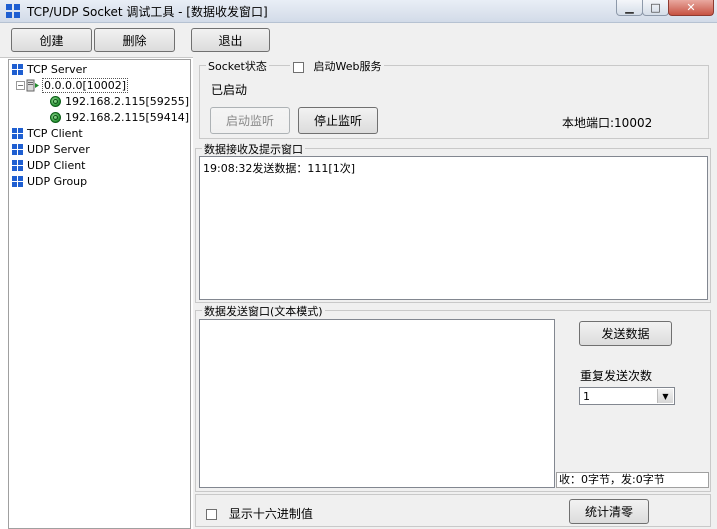  I want to click on hex-checkbox, so click(211, 514).